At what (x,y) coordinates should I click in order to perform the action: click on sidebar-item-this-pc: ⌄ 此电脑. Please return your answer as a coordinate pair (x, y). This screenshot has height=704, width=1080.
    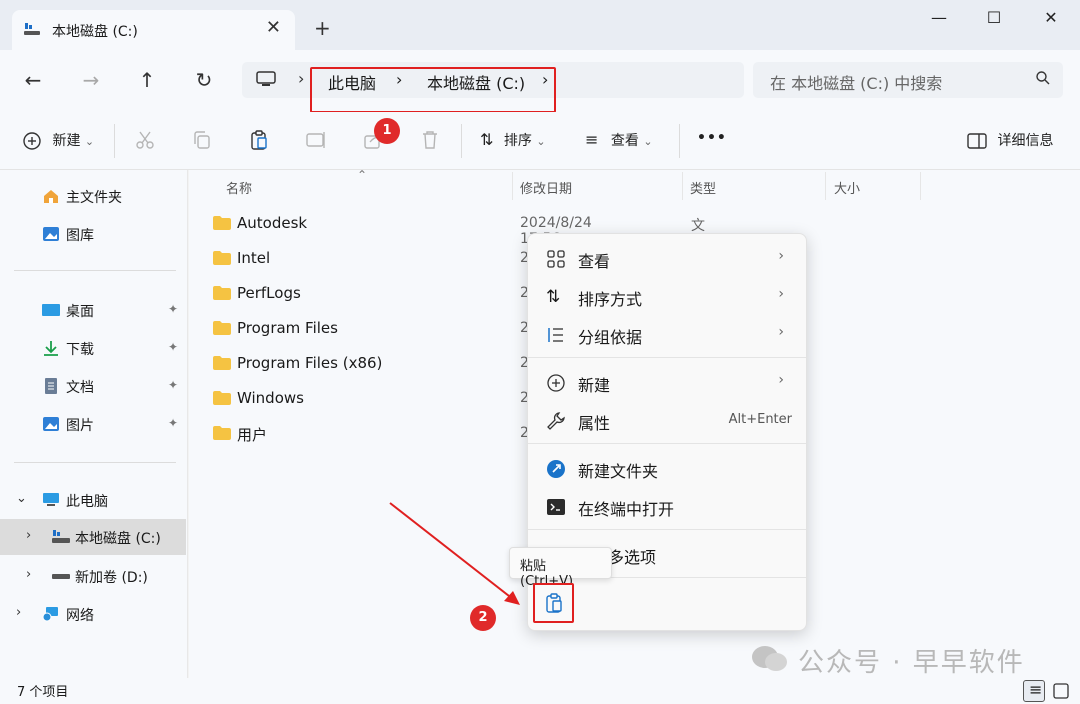
    Looking at the image, I should click on (93, 500).